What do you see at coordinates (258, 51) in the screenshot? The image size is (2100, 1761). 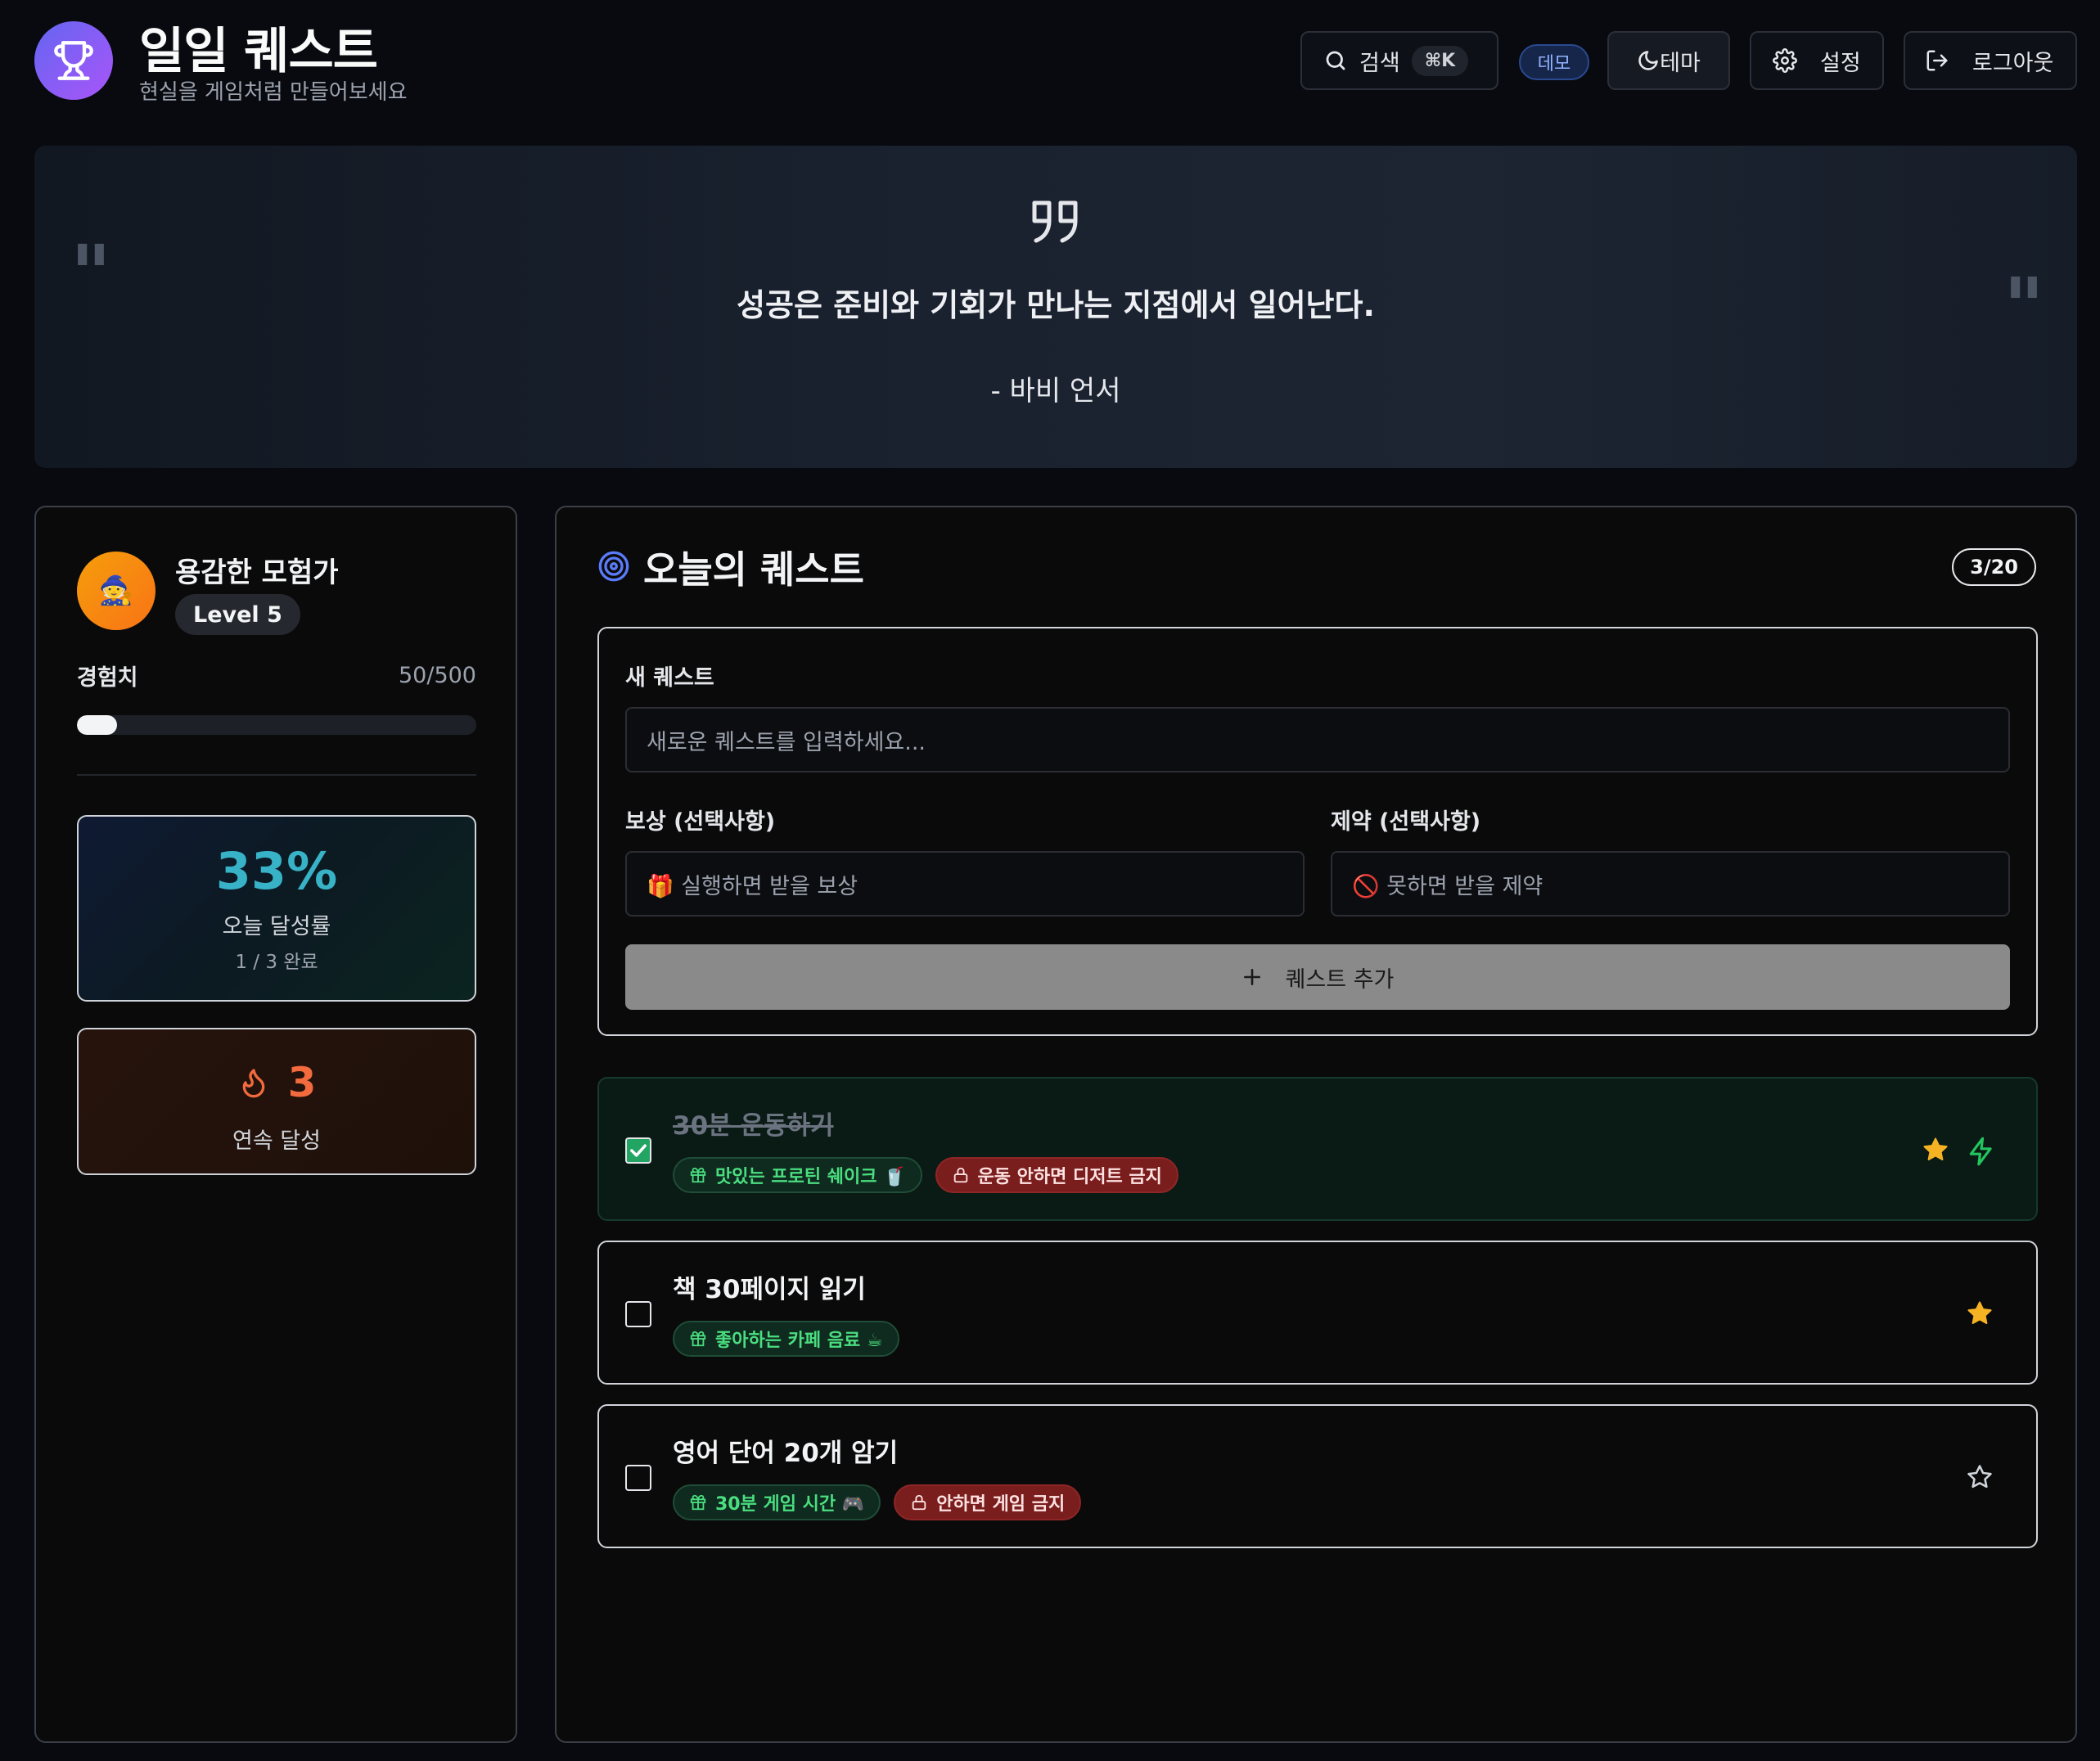 I see `app-title: 일일 퀘스트` at bounding box center [258, 51].